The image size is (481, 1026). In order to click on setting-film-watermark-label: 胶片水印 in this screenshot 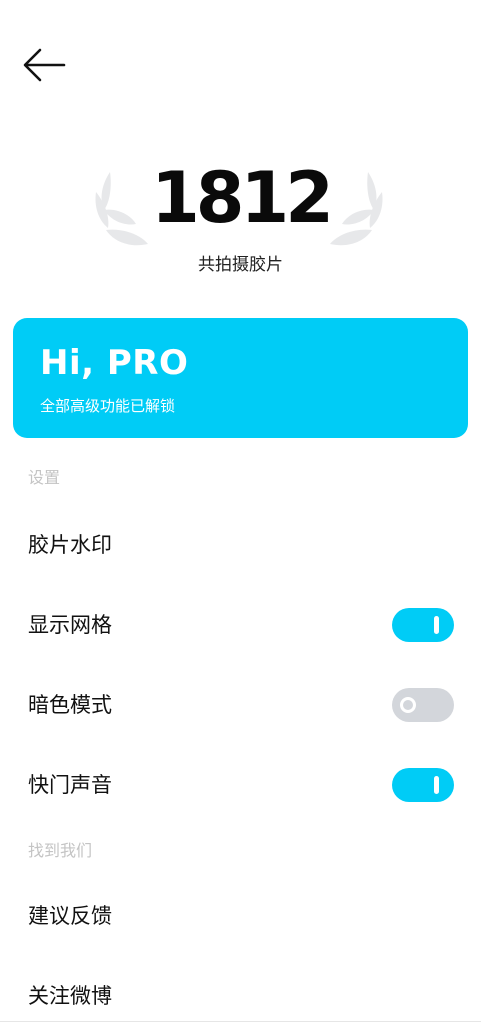, I will do `click(70, 545)`.